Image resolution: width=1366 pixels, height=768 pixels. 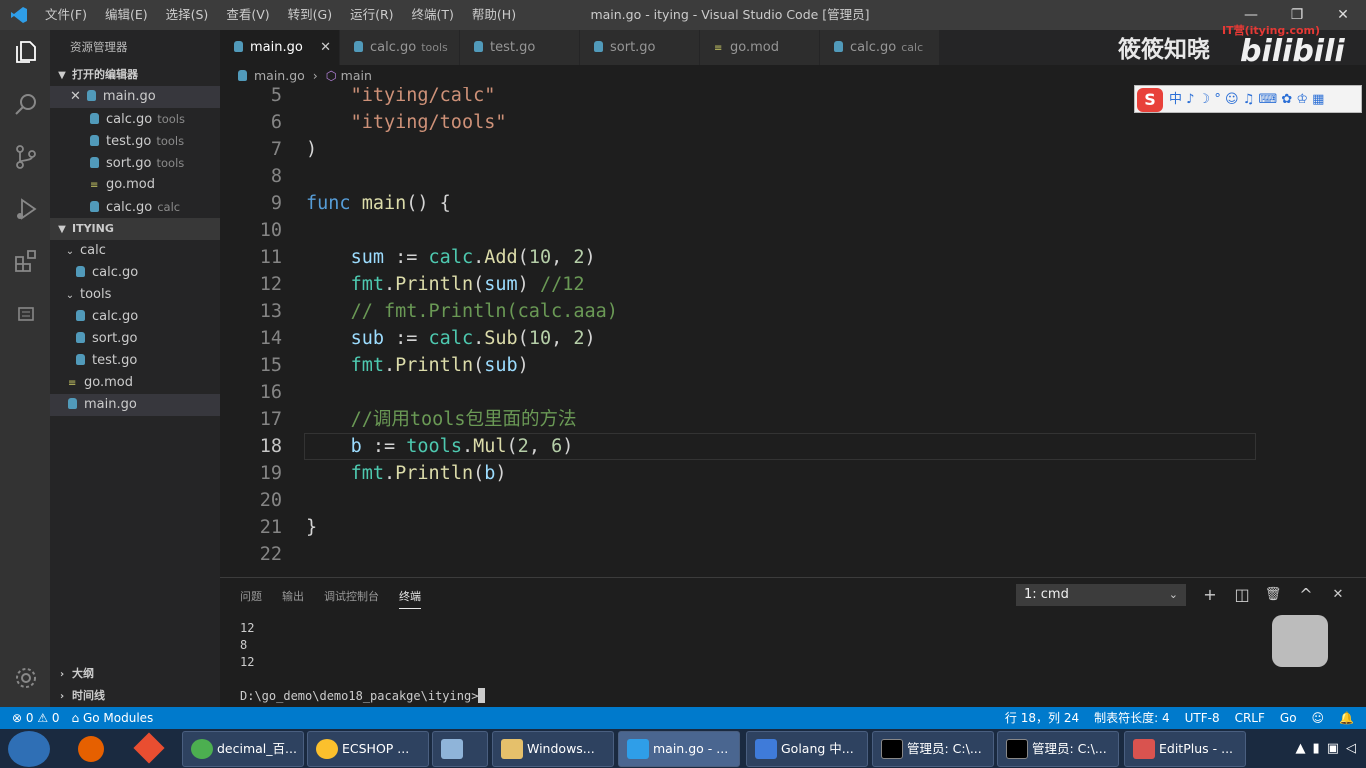 What do you see at coordinates (1318, 718) in the screenshot?
I see `feedback-icon: ☺` at bounding box center [1318, 718].